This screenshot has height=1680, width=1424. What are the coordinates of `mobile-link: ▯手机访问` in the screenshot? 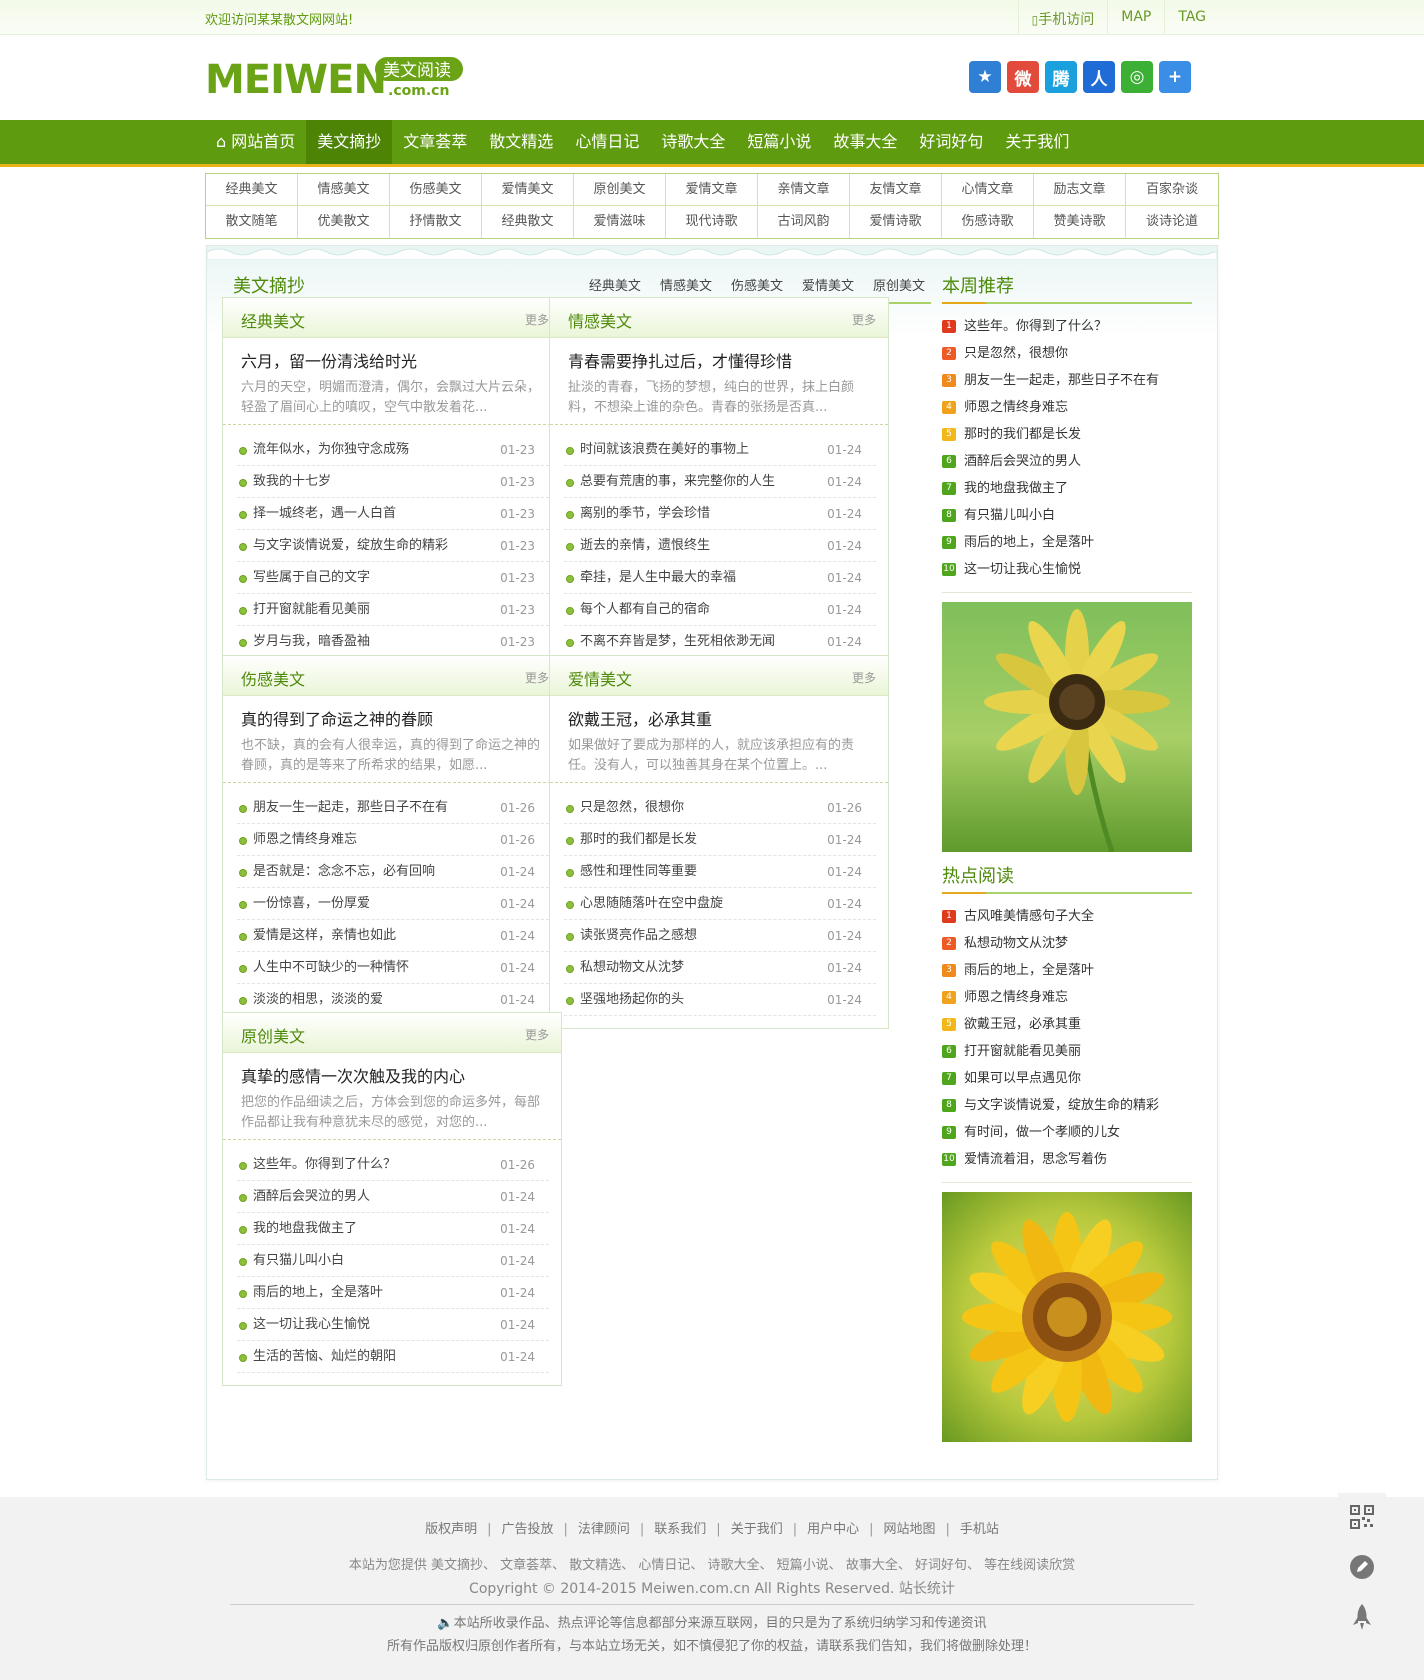 It's located at (1062, 17).